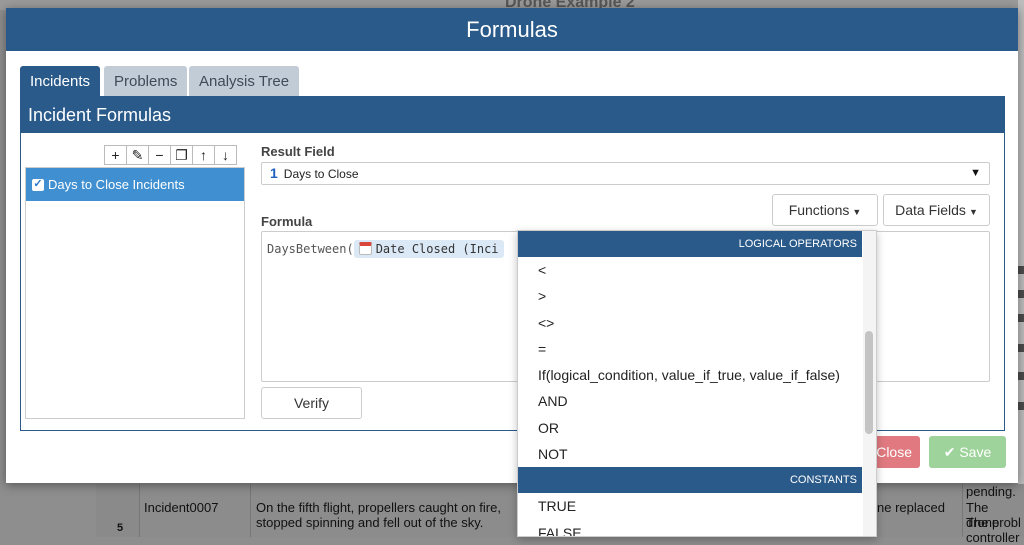 This screenshot has width=1024, height=545. I want to click on function-item-equal: =, so click(690, 349).